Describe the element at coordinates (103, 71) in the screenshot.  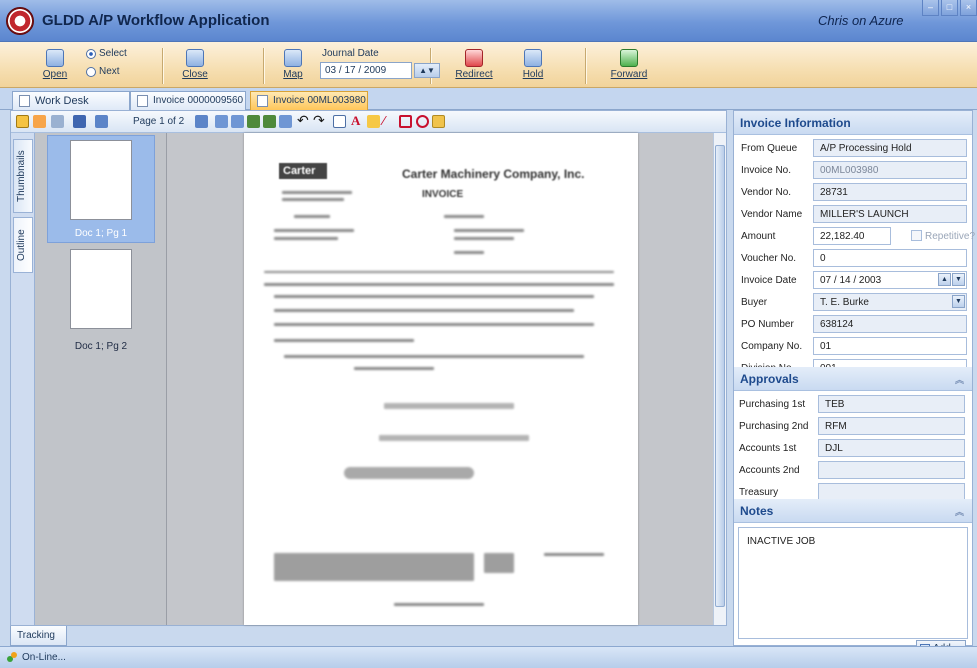
I see `next-radio: Next` at that location.